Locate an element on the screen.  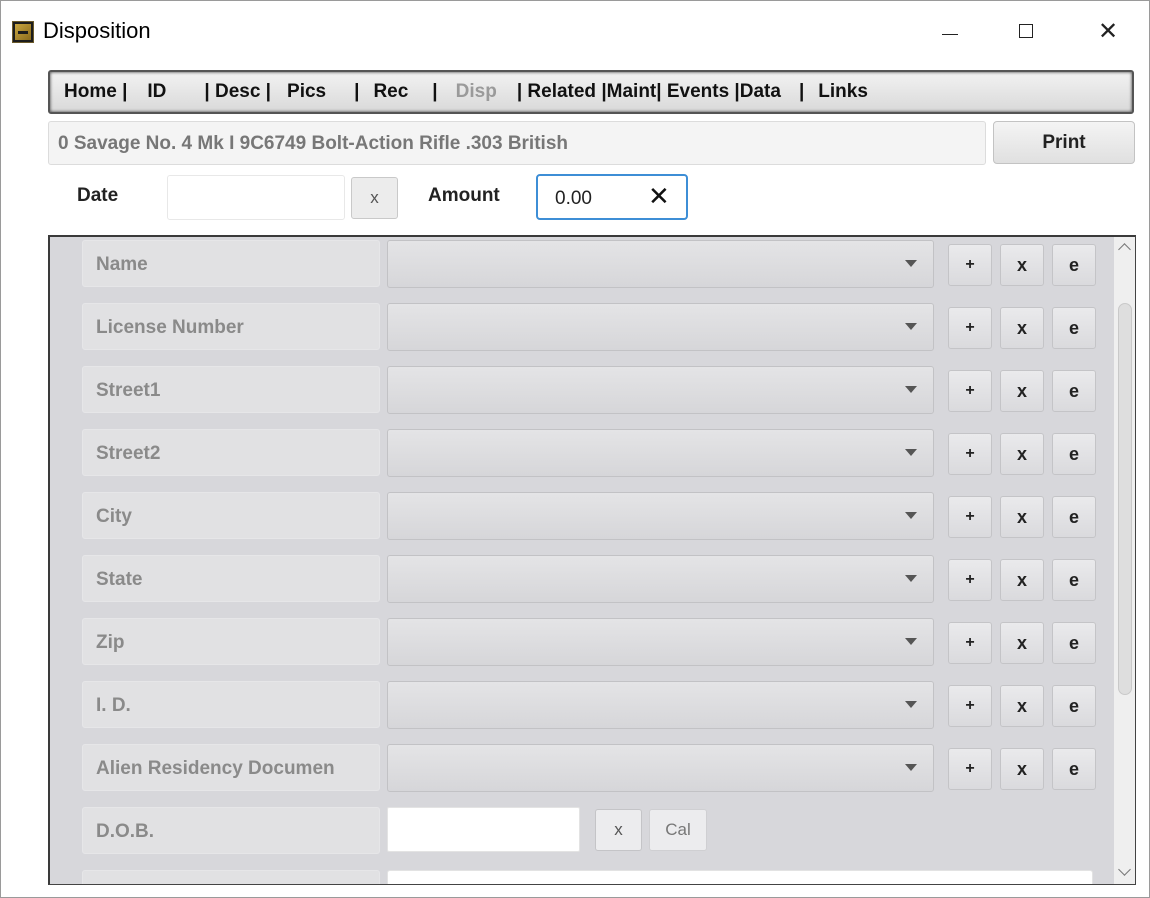
form-row: Zip + x e is located at coordinates (592, 642).